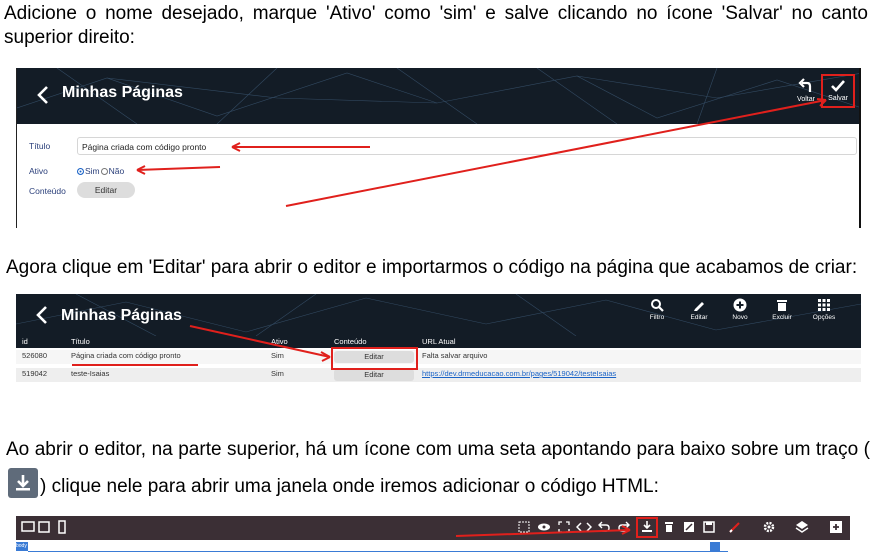 This screenshot has width=872, height=555. I want to click on gear-icon, so click(769, 527).